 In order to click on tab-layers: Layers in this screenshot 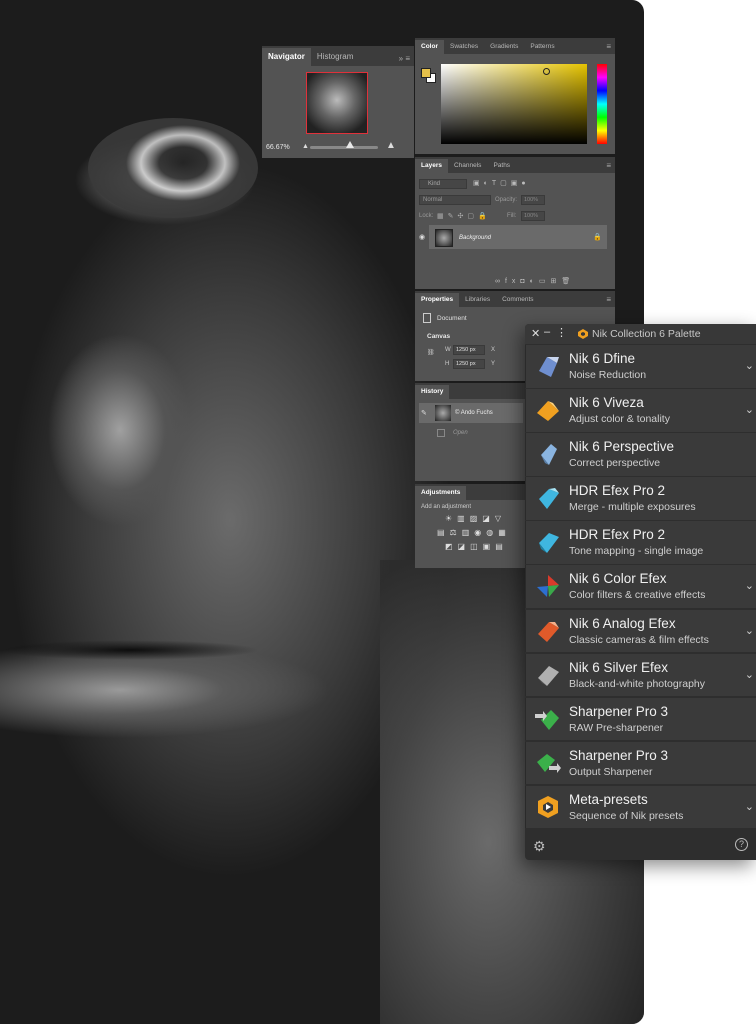, I will do `click(431, 166)`.